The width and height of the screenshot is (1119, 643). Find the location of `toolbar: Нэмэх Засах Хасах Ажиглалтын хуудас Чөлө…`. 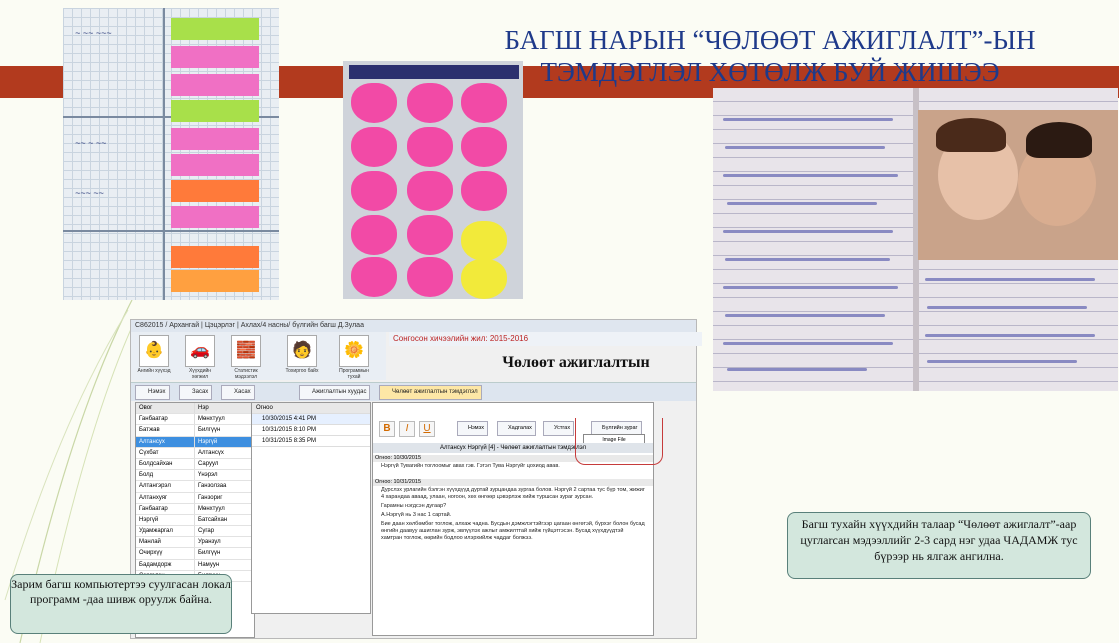

toolbar: Нэмэх Засах Хасах Ажиглалтын хуудас Чөлө… is located at coordinates (413, 391).